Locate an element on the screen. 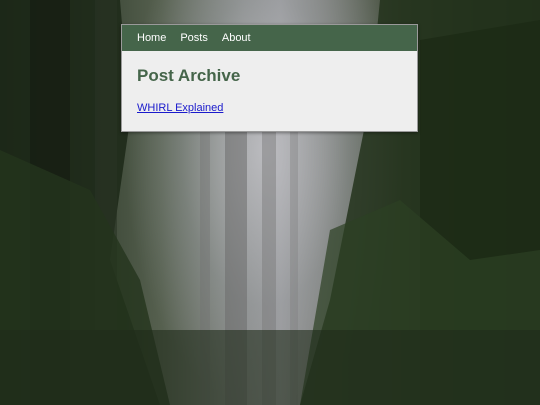 This screenshot has height=405, width=540. top-navigation: Home Posts About is located at coordinates (269, 38).